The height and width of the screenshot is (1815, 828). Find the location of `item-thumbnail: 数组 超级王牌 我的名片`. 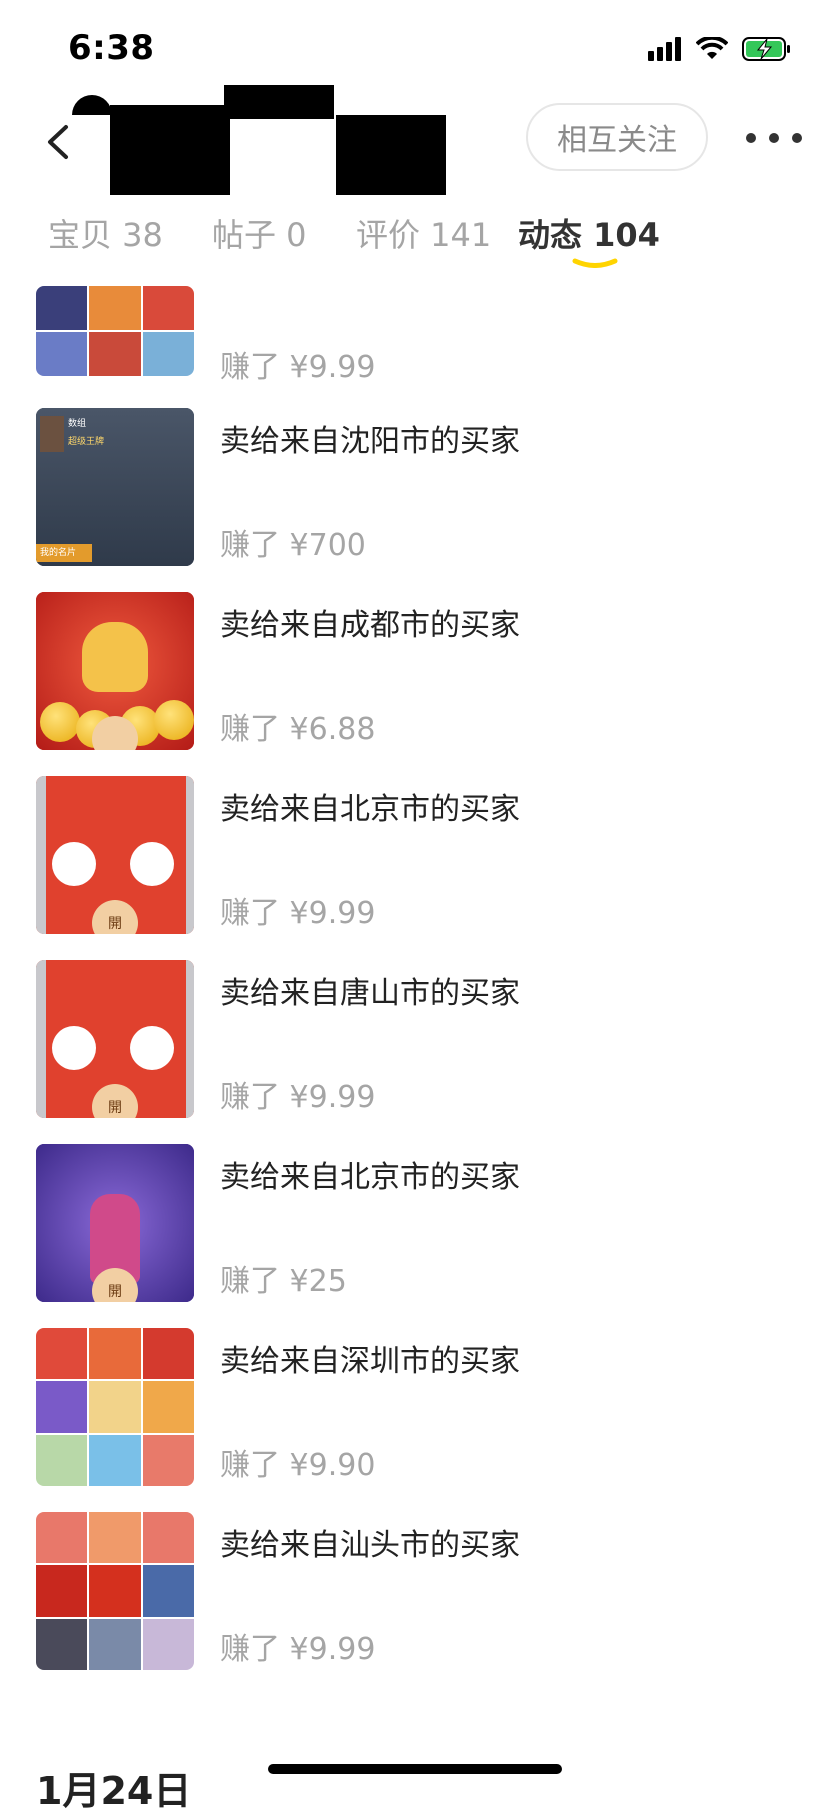

item-thumbnail: 数组 超级王牌 我的名片 is located at coordinates (115, 487).